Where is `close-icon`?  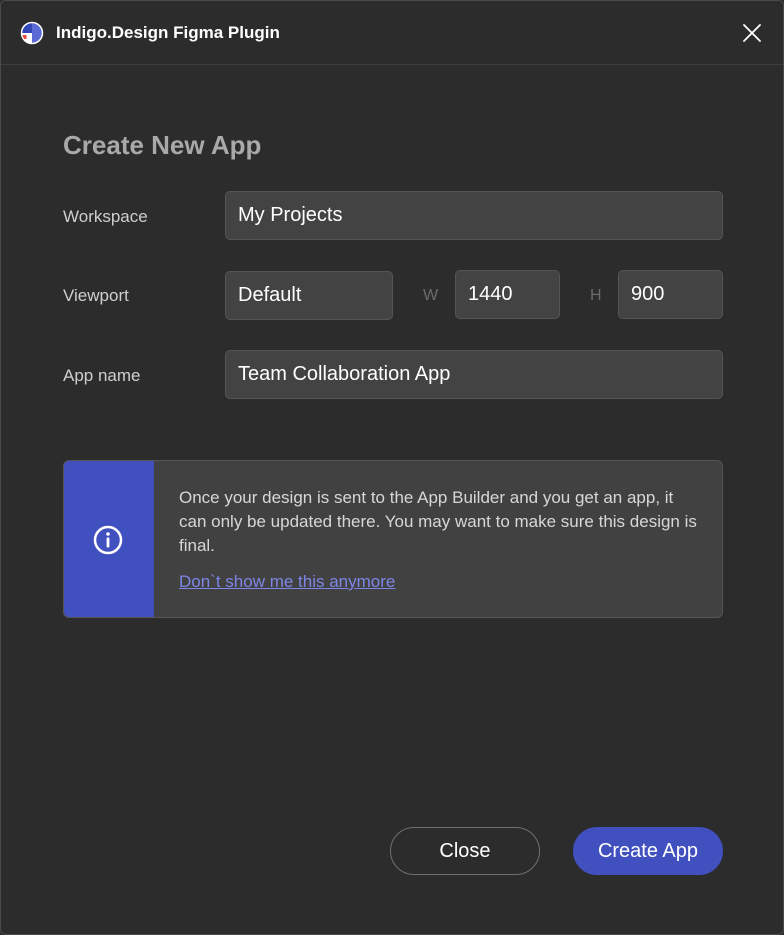 close-icon is located at coordinates (752, 33).